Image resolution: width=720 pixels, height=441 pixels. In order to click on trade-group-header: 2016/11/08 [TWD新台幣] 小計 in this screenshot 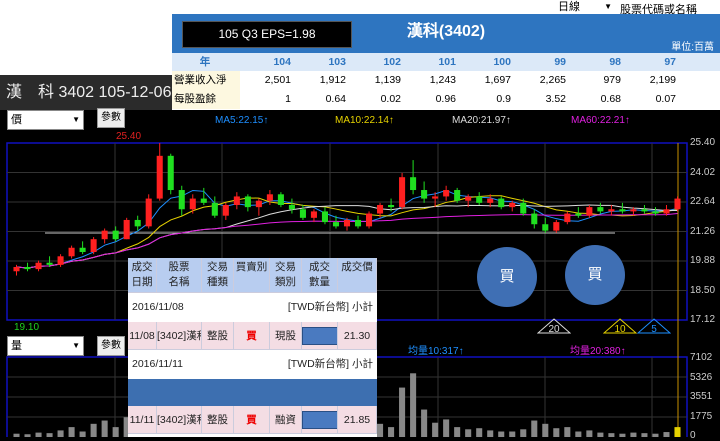, I will do `click(252, 307)`.